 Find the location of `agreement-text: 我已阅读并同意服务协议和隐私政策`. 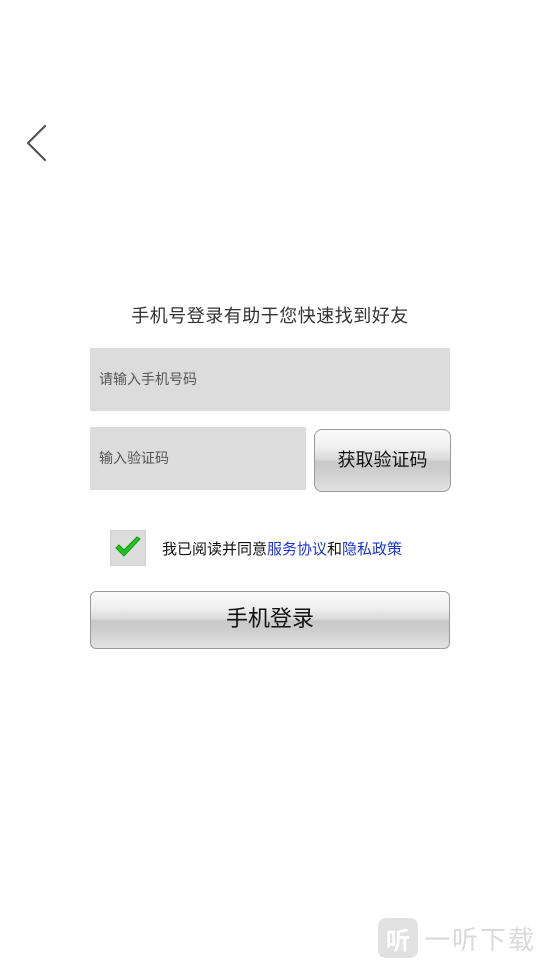

agreement-text: 我已阅读并同意服务协议和隐私政策 is located at coordinates (282, 548).